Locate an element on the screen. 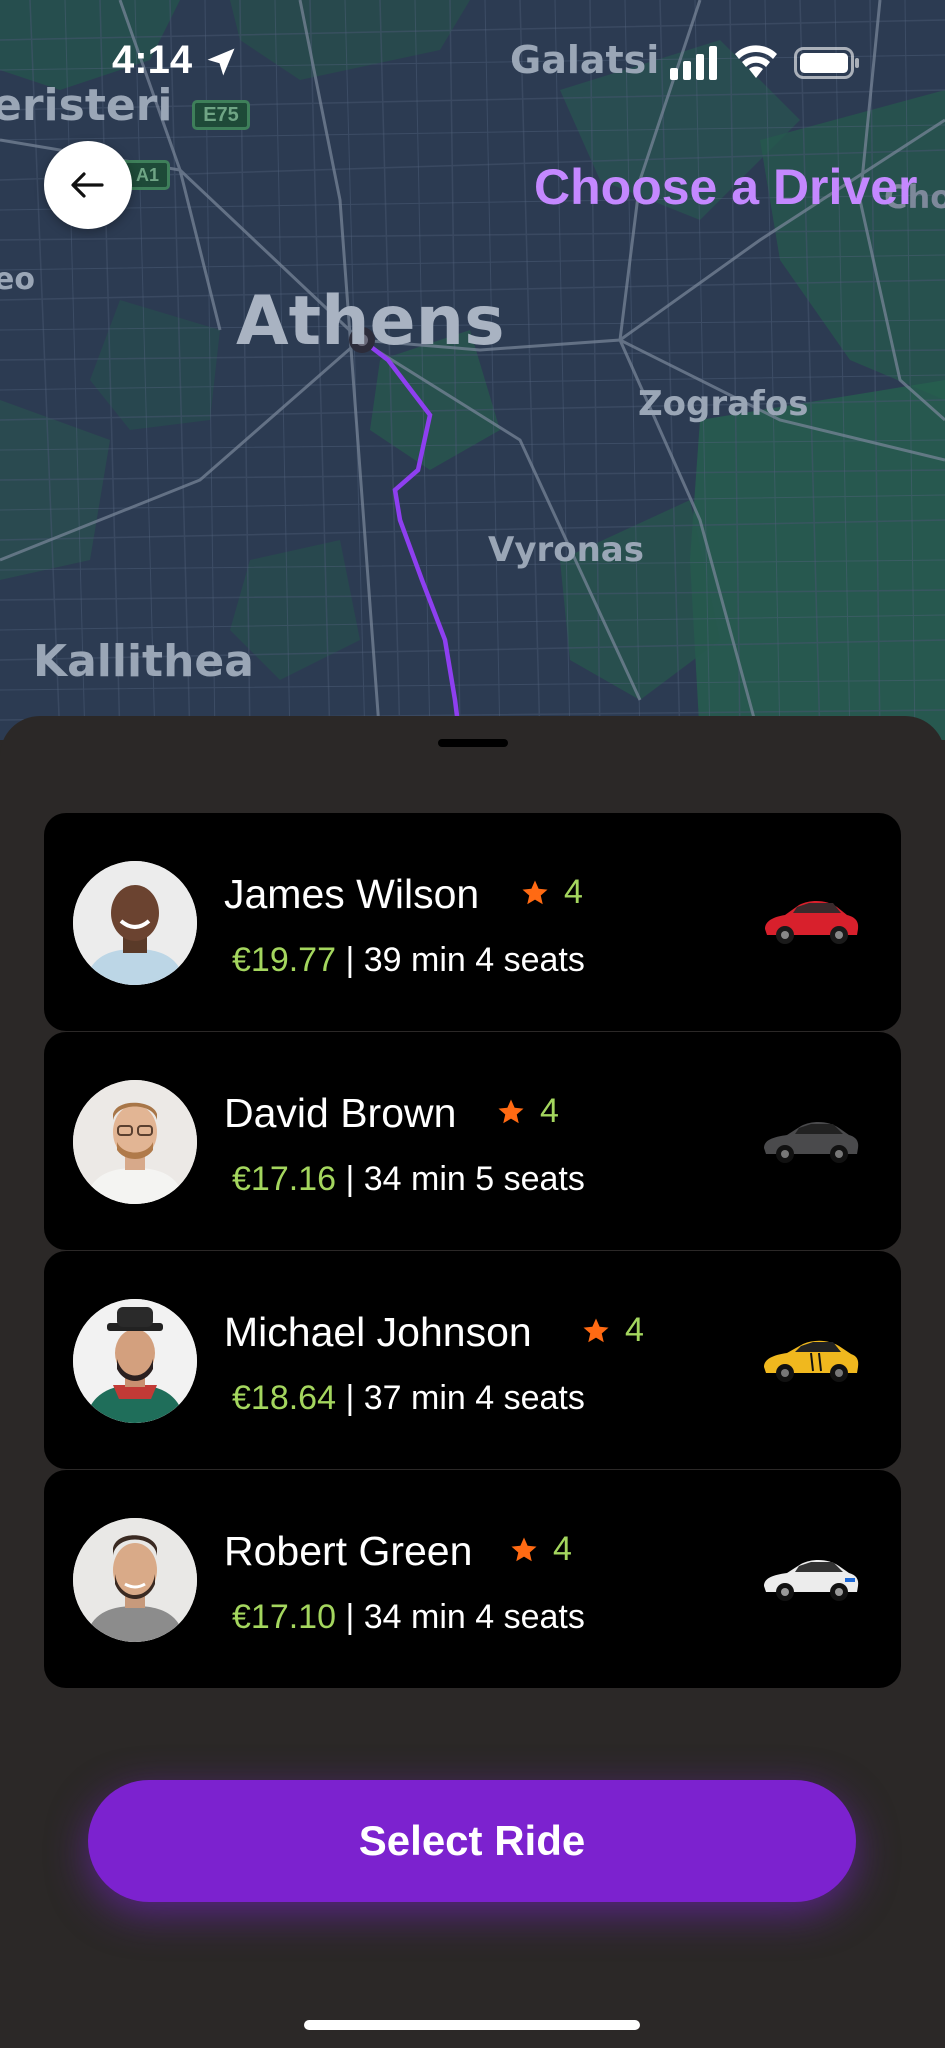 Image resolution: width=945 pixels, height=2048 pixels. ride-details: | 34 min 4 seats is located at coordinates (465, 1617).